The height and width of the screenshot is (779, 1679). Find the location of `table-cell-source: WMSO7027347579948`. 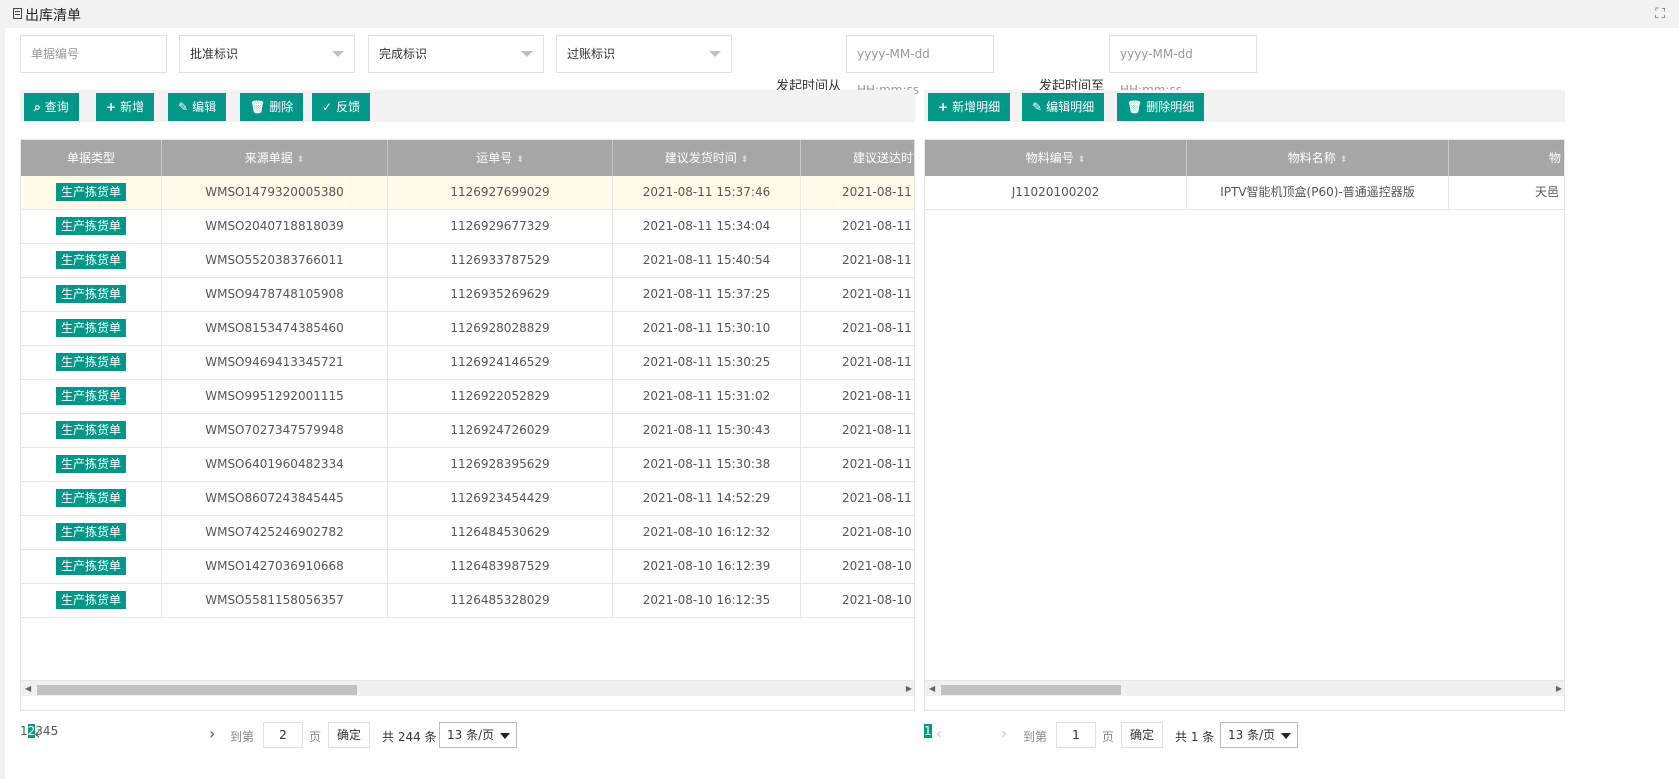

table-cell-source: WMSO7027347579948 is located at coordinates (275, 430).